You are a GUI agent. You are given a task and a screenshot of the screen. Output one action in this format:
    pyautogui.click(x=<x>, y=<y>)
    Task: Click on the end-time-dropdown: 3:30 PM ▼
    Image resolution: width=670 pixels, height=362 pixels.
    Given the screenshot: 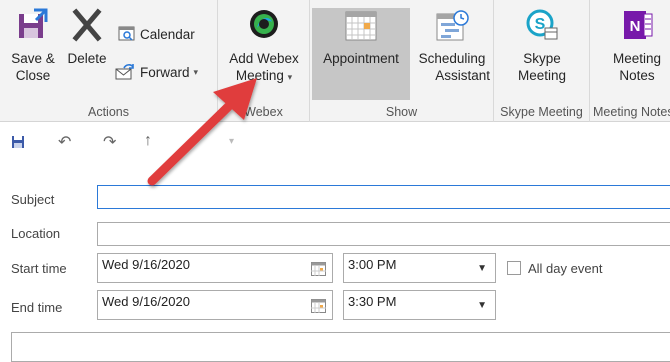 What is the action you would take?
    pyautogui.click(x=419, y=305)
    